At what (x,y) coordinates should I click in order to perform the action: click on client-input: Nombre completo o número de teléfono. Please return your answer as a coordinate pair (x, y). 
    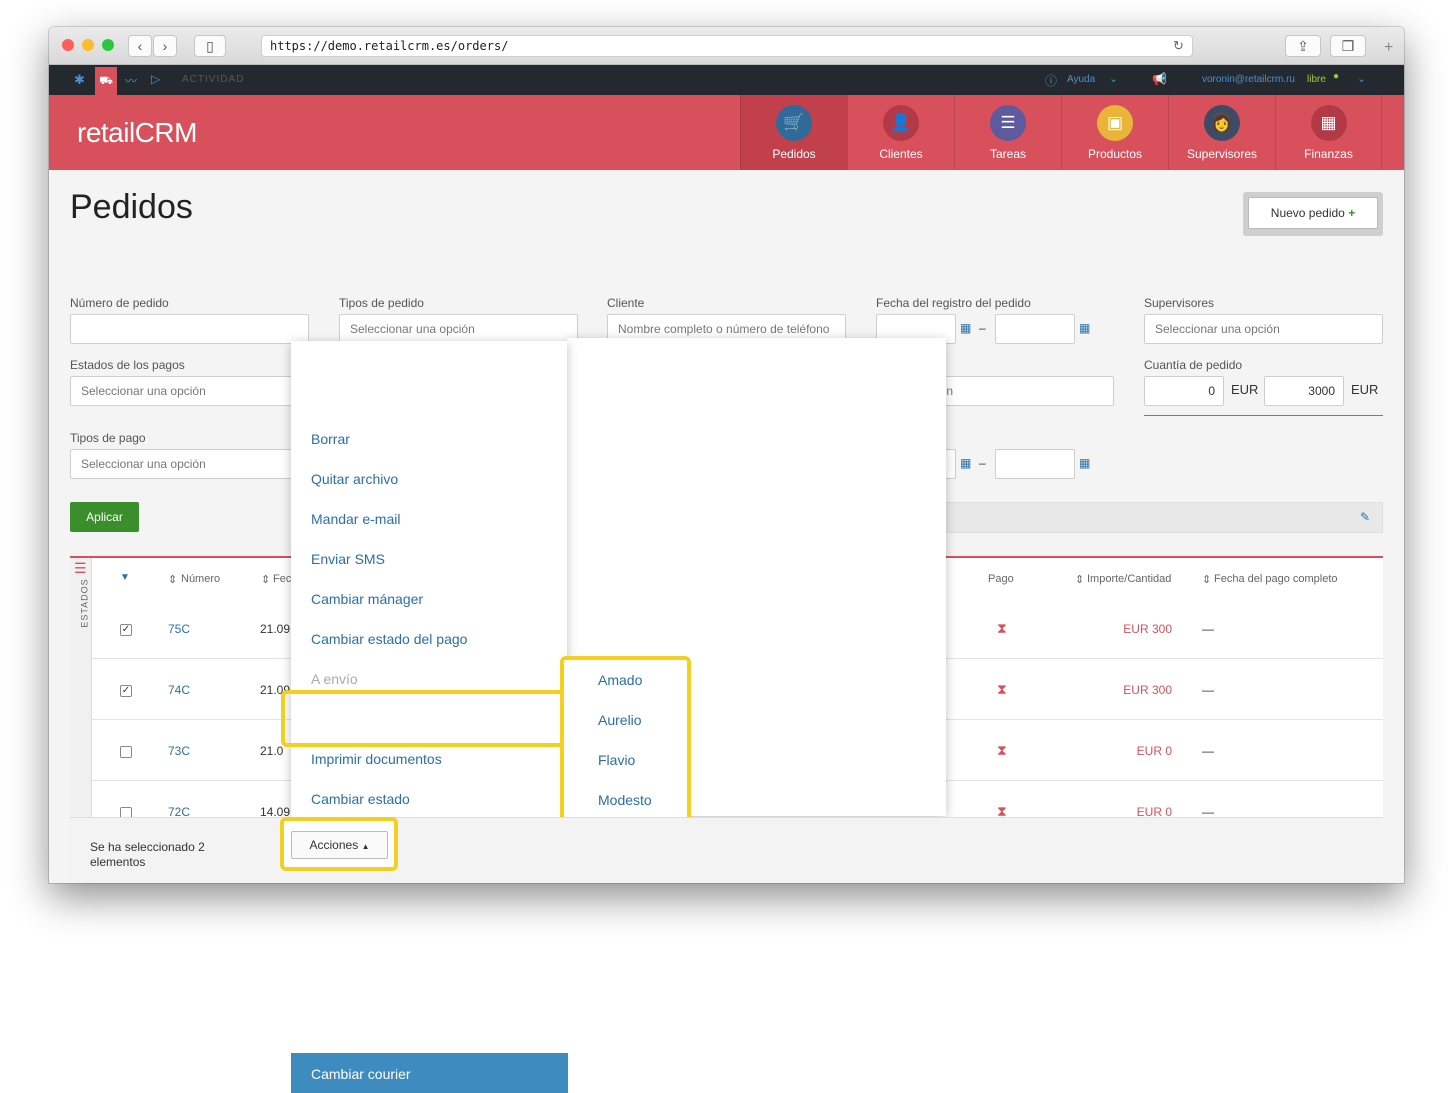
    Looking at the image, I should click on (726, 329).